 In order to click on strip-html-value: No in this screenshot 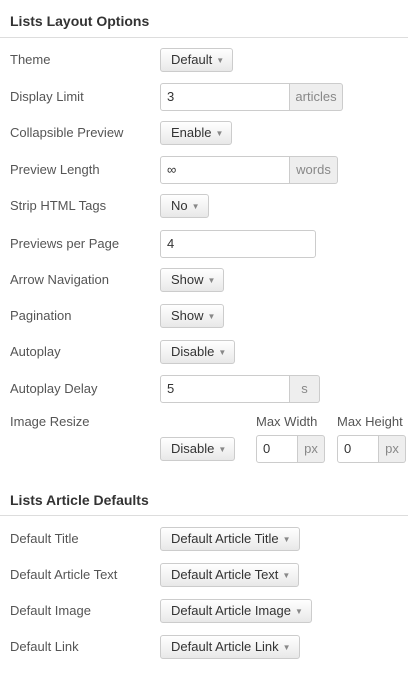, I will do `click(179, 205)`.